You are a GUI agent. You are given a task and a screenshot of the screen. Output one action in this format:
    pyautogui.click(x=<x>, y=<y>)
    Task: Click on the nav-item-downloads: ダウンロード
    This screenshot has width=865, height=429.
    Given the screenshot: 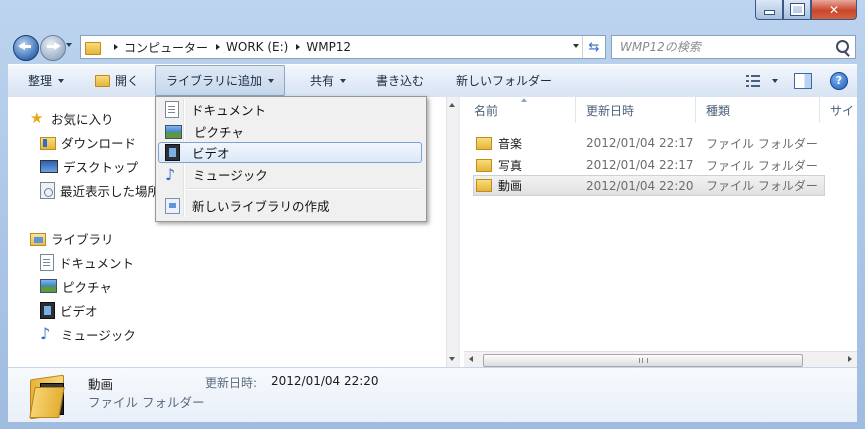 What is the action you would take?
    pyautogui.click(x=88, y=142)
    